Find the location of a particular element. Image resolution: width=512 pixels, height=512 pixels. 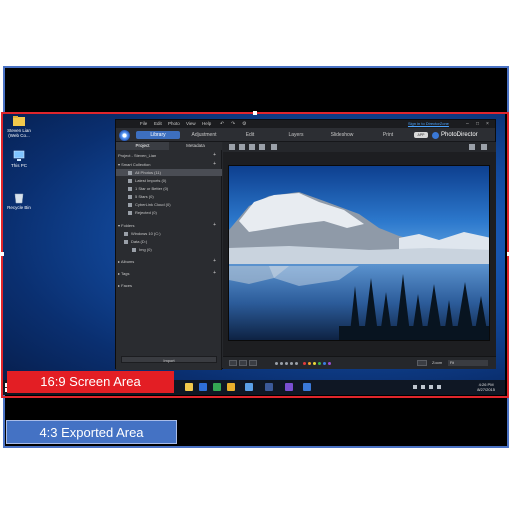

flag-pick-button is located at coordinates (233, 363).